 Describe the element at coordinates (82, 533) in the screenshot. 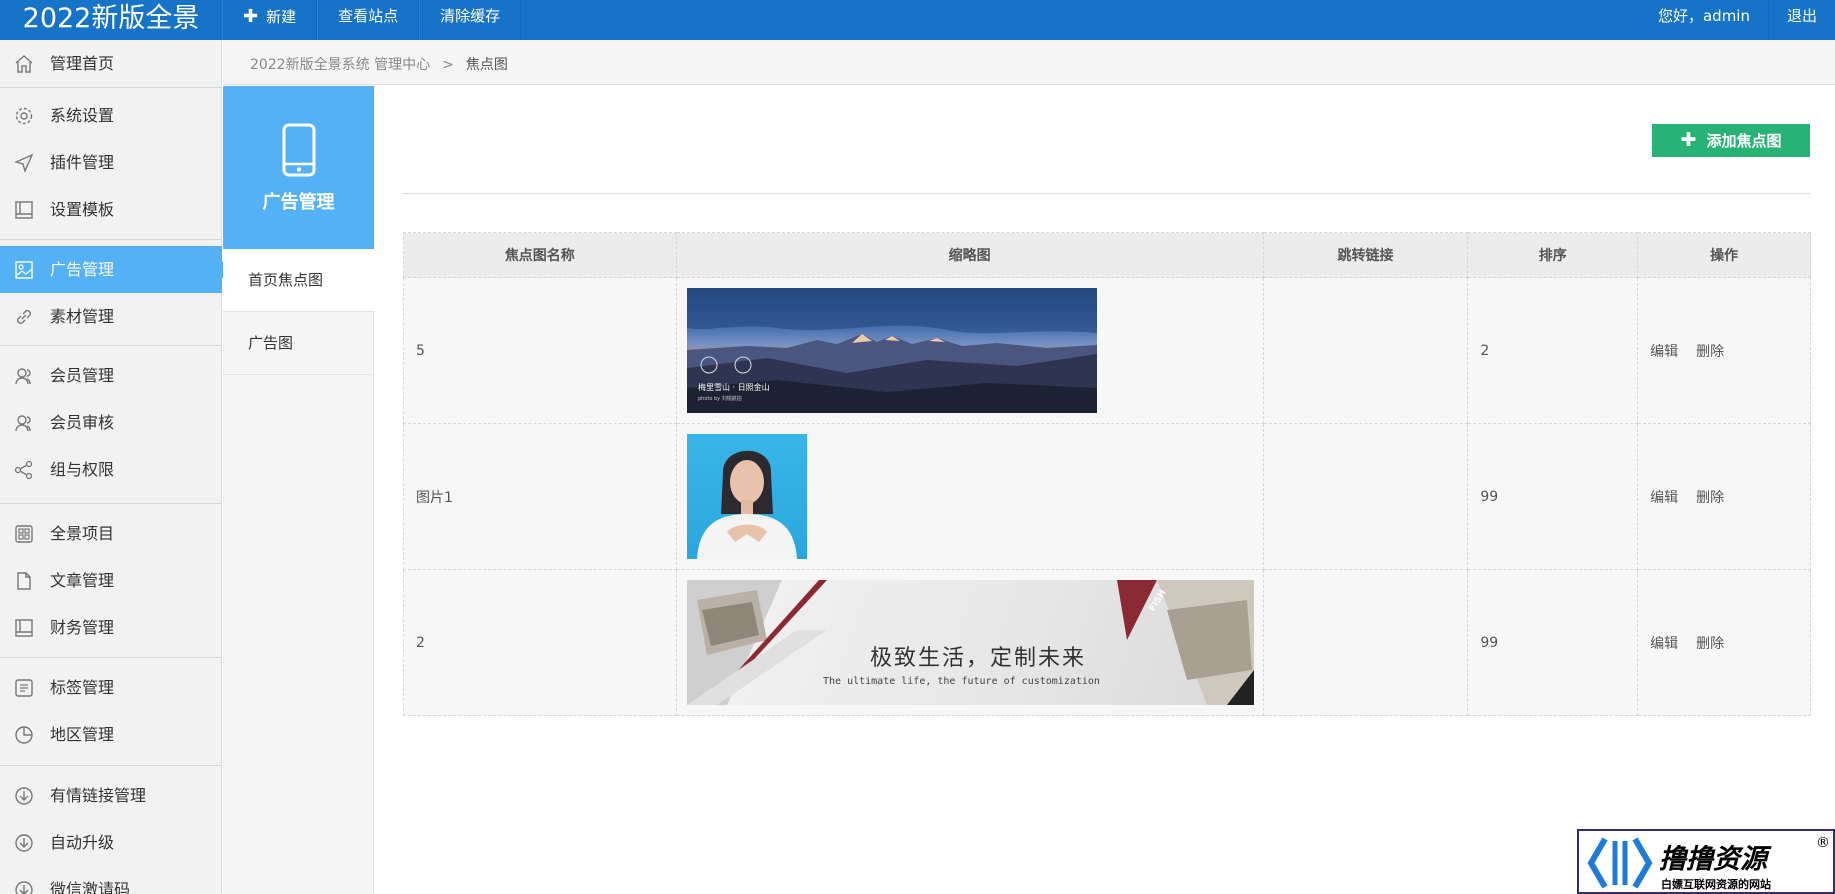

I see `sidebar-item-label: 全景项目` at that location.